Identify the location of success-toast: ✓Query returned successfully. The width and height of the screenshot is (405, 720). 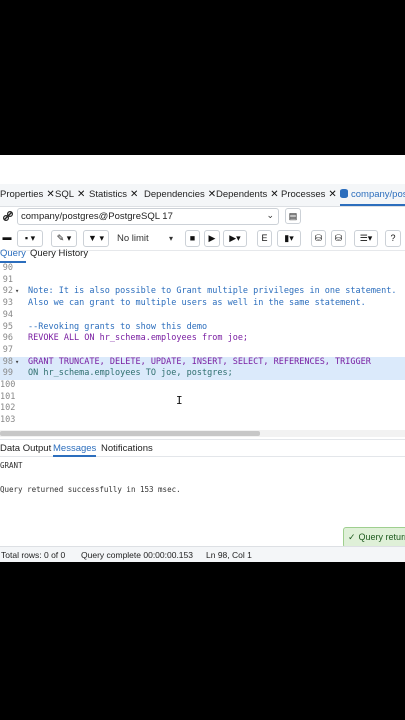
(374, 537).